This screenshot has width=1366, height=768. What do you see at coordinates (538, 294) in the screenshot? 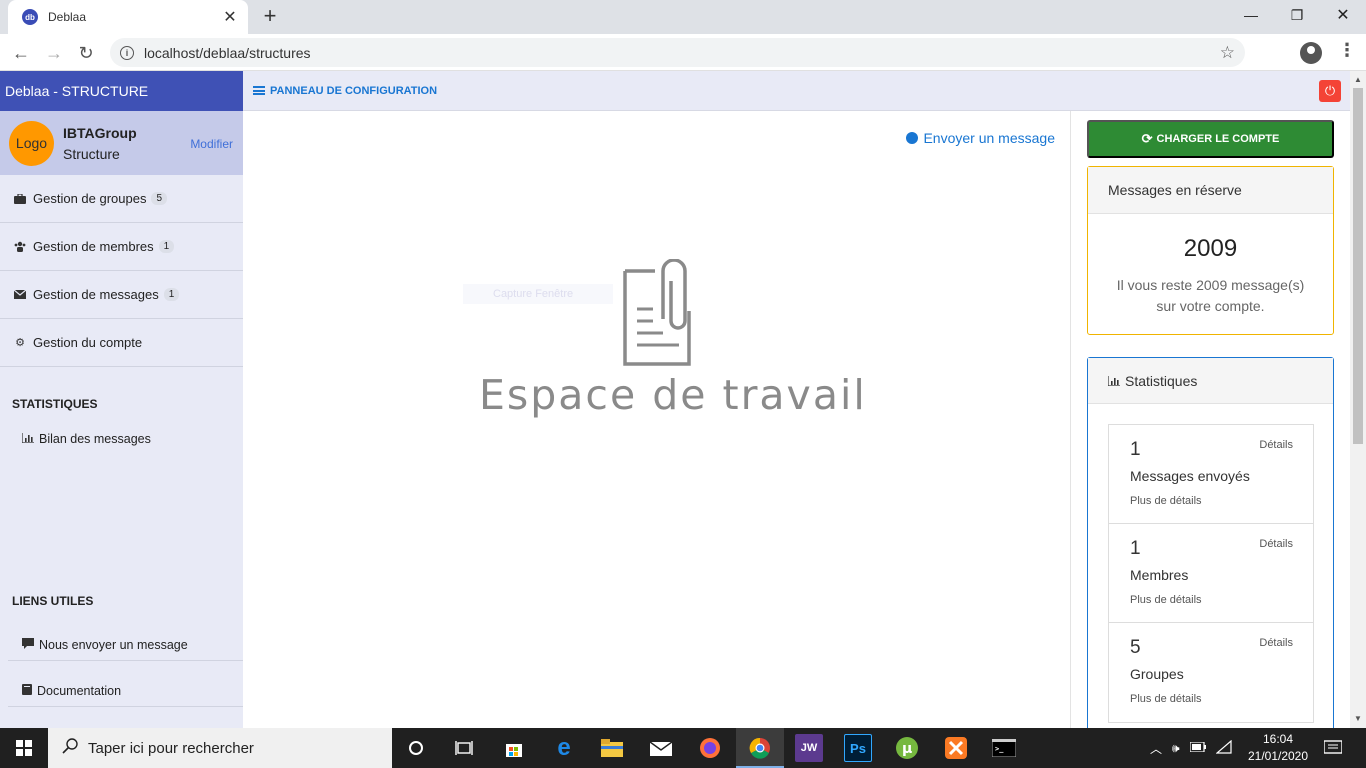
I see `faded-tooltip: Capture Fenêtre` at bounding box center [538, 294].